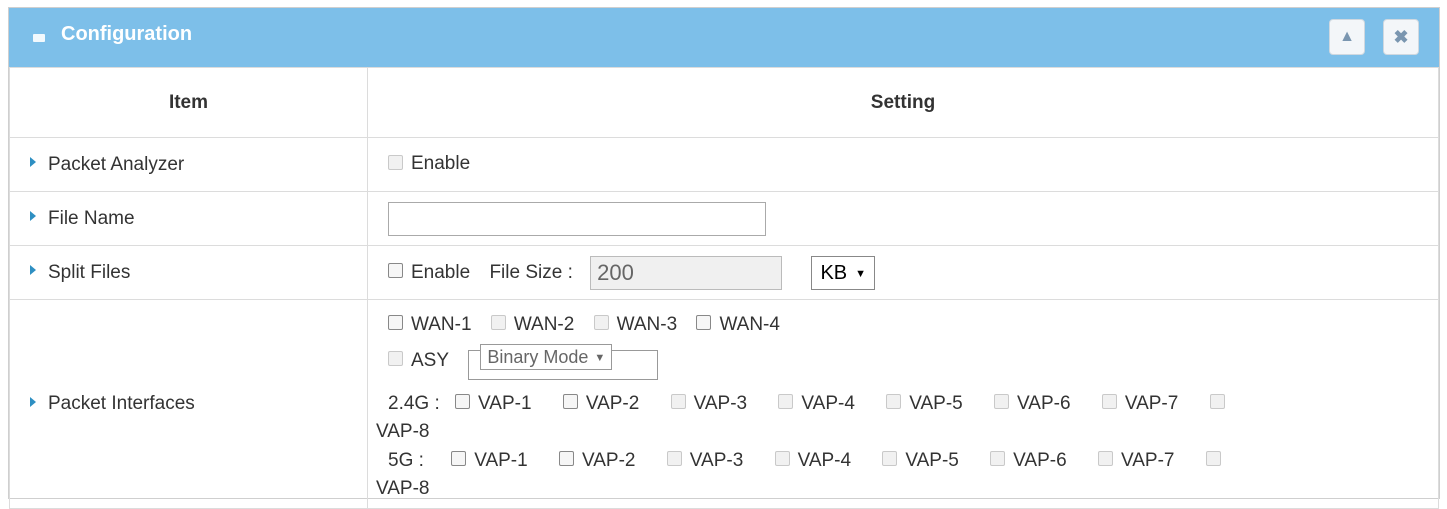  Describe the element at coordinates (395, 358) in the screenshot. I see `asy-checkbox` at that location.